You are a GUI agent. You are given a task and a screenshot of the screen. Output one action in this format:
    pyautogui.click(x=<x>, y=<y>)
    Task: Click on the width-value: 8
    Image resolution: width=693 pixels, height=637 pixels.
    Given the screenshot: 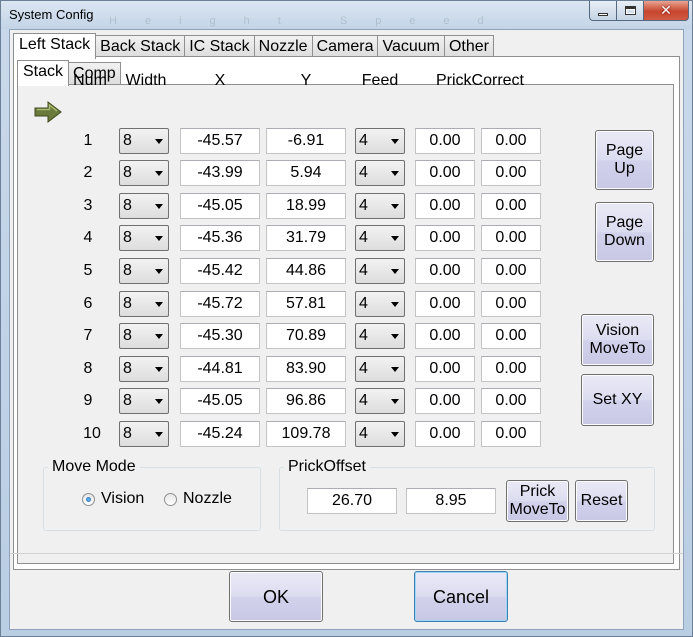 What is the action you would take?
    pyautogui.click(x=127, y=368)
    